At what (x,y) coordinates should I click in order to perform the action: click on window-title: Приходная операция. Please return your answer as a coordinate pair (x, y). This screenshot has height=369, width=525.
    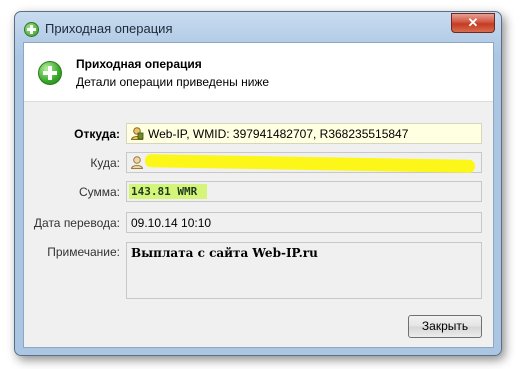
    Looking at the image, I should click on (109, 28).